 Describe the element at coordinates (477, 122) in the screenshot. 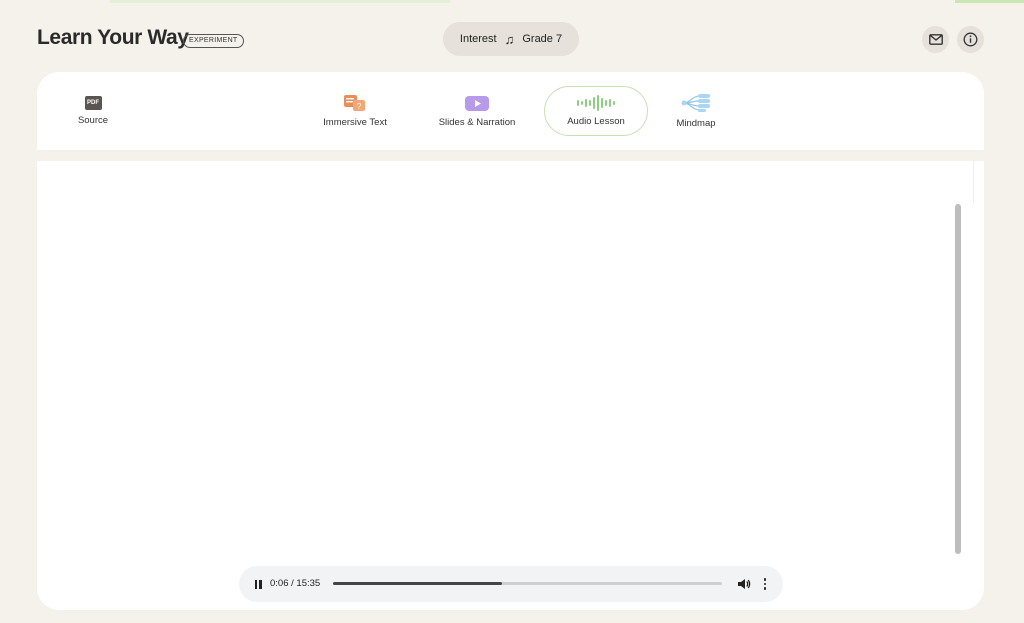

I see `tab-slides-narration-label: Slides & Narration` at that location.